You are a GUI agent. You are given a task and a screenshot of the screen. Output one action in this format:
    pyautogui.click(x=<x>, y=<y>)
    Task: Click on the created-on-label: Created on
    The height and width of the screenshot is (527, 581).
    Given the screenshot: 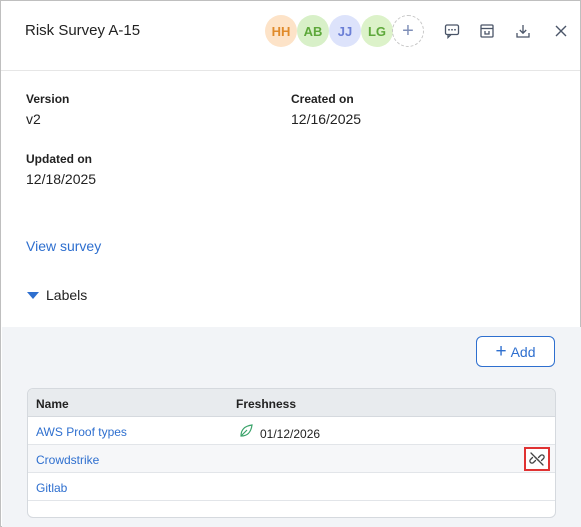 What is the action you would take?
    pyautogui.click(x=322, y=99)
    